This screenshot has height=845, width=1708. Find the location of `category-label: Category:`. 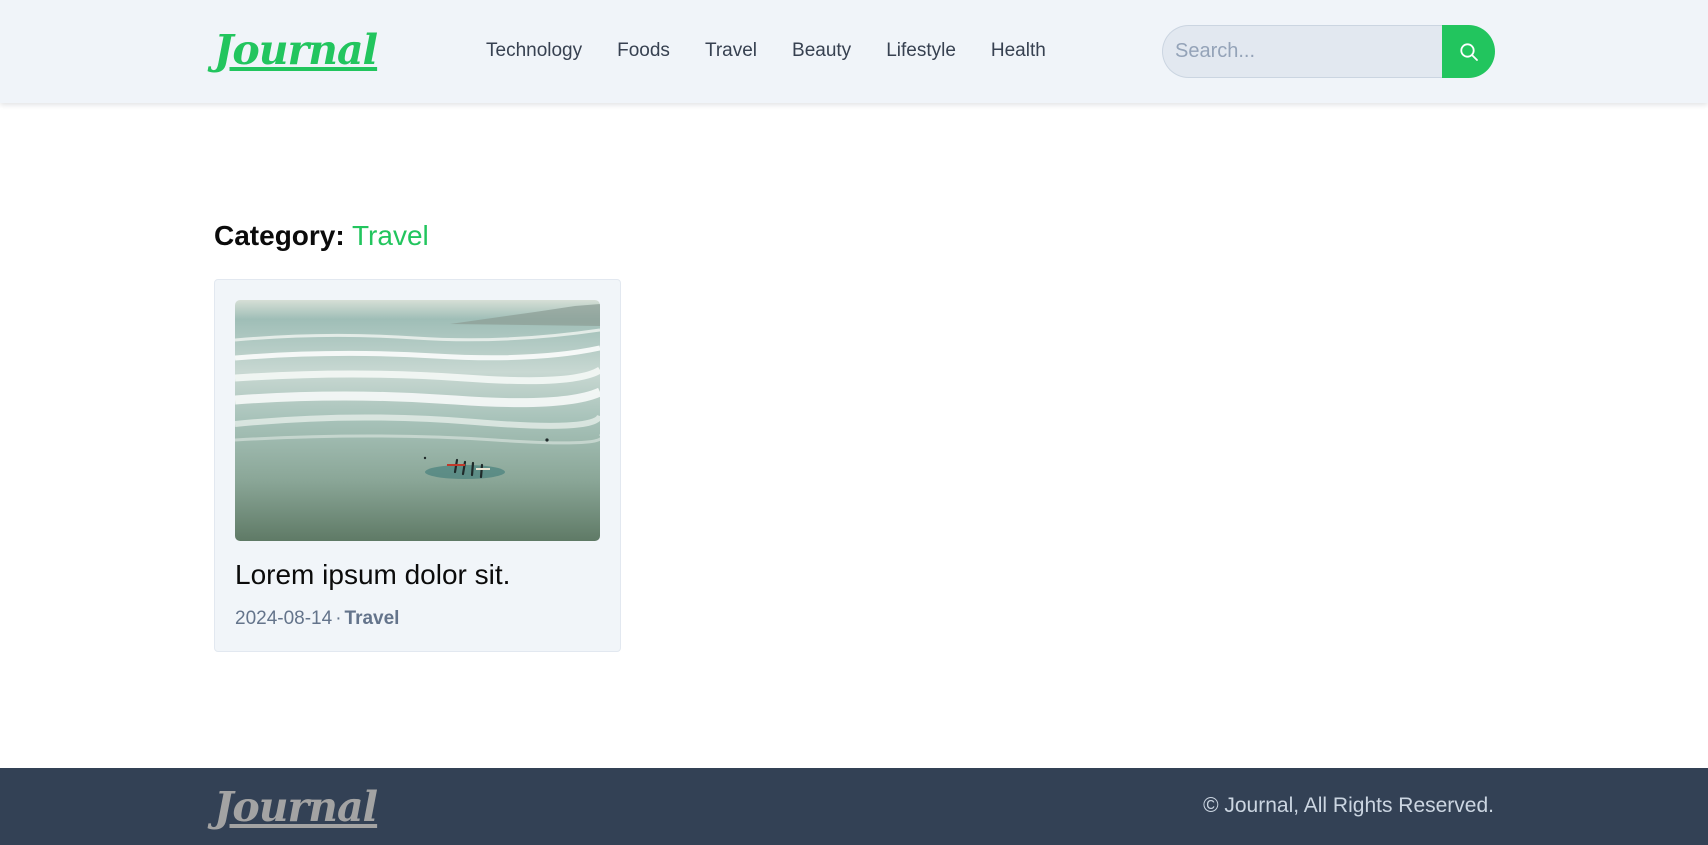

category-label: Category: is located at coordinates (279, 235).